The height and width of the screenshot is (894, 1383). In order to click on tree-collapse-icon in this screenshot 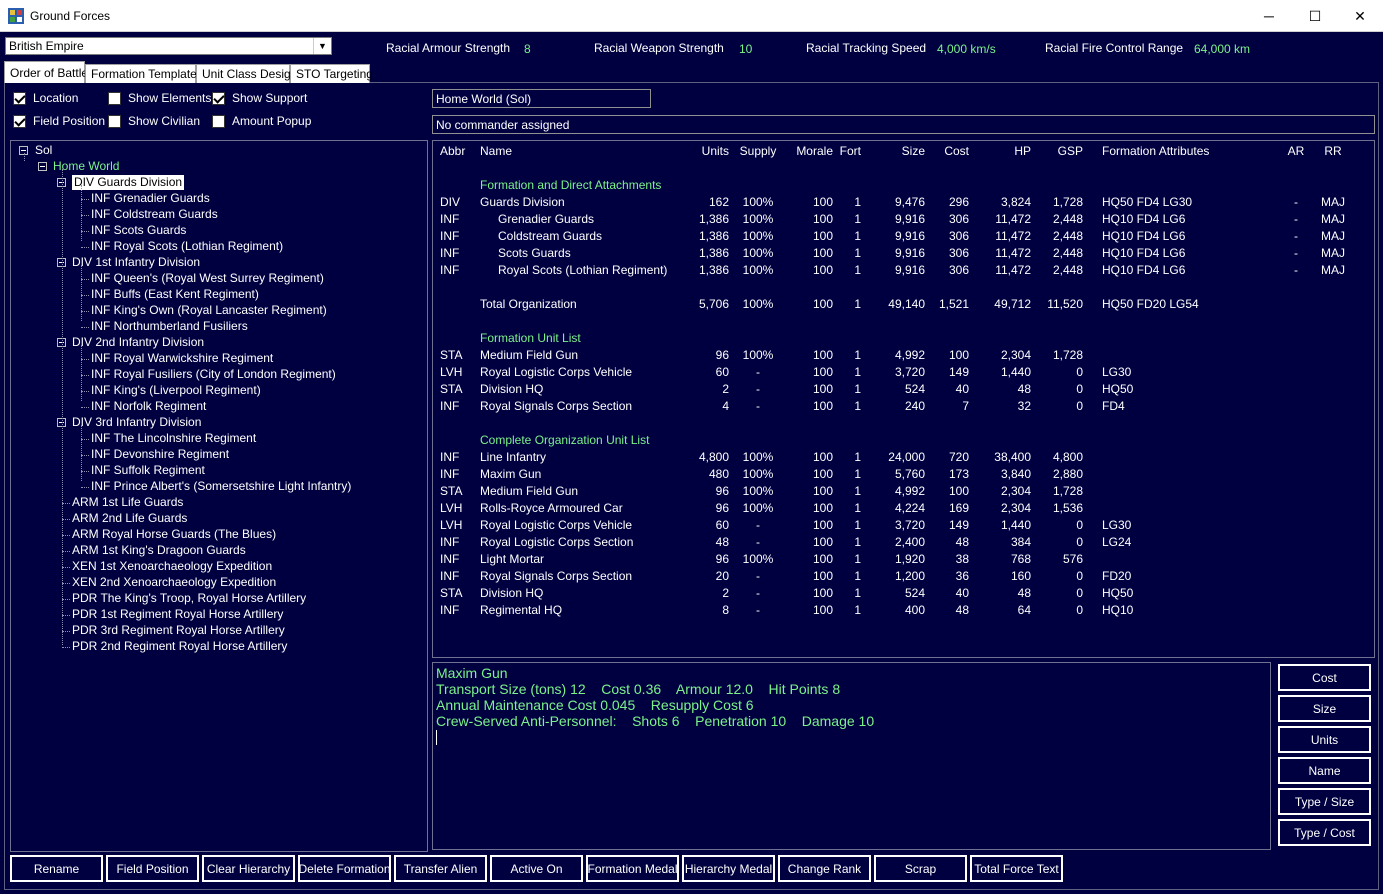, I will do `click(42, 166)`.